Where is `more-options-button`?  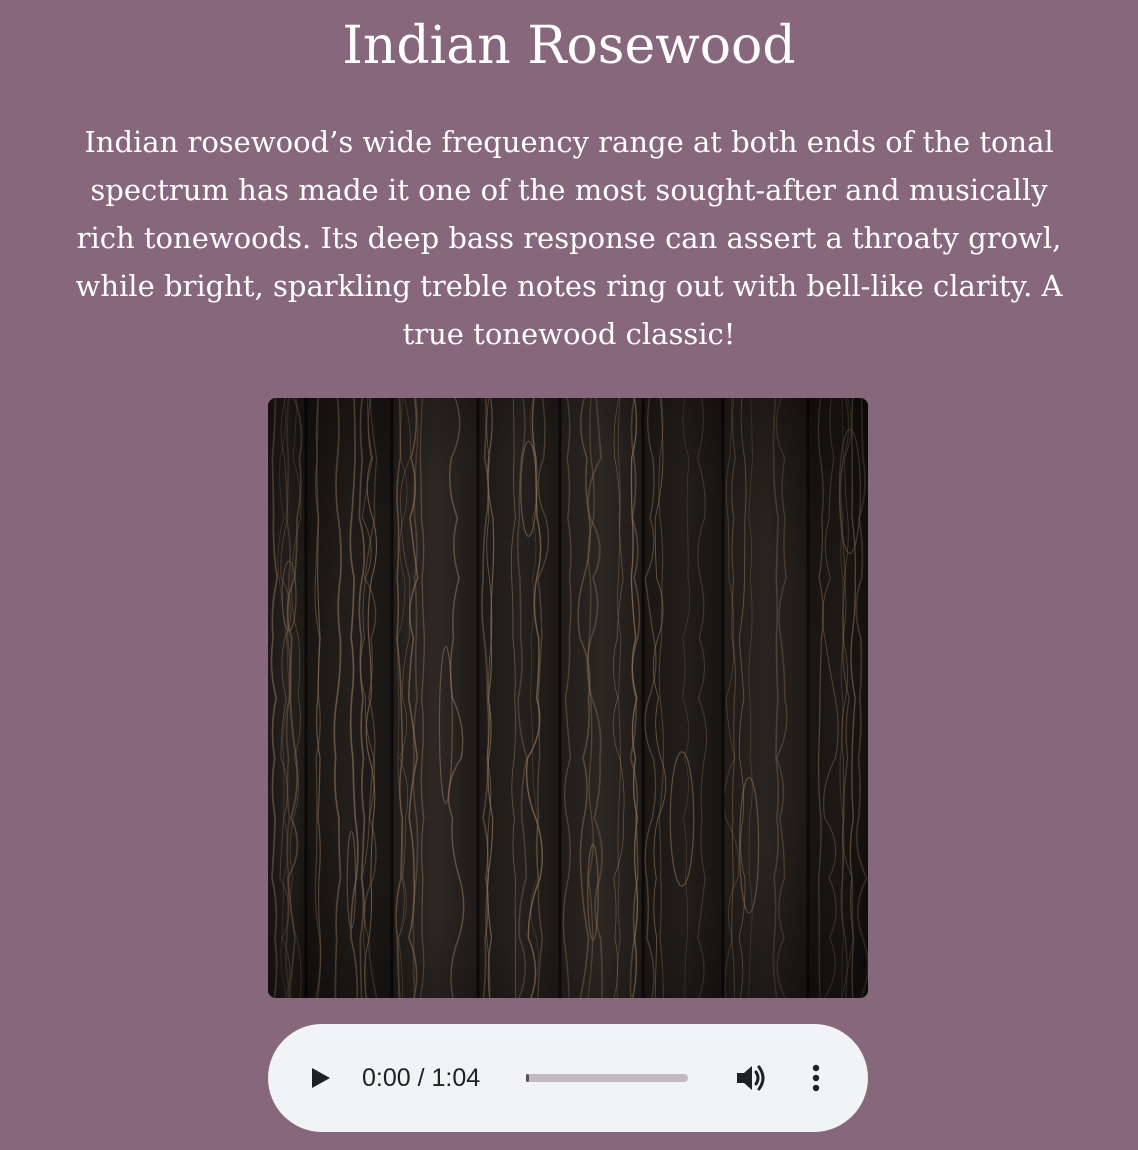
more-options-button is located at coordinates (816, 1078).